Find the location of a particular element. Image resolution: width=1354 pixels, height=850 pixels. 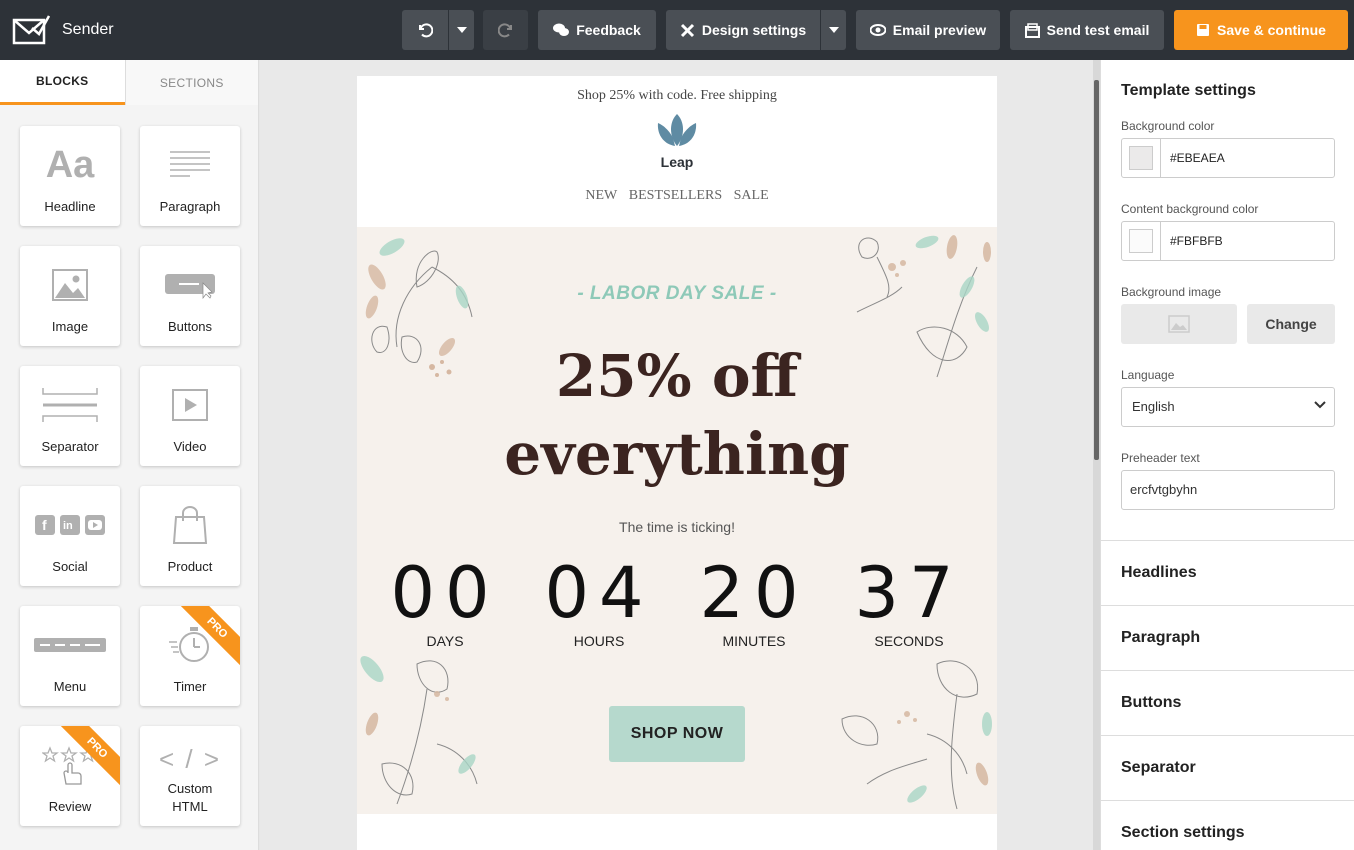

countdown-value: 04 is located at coordinates (599, 593).